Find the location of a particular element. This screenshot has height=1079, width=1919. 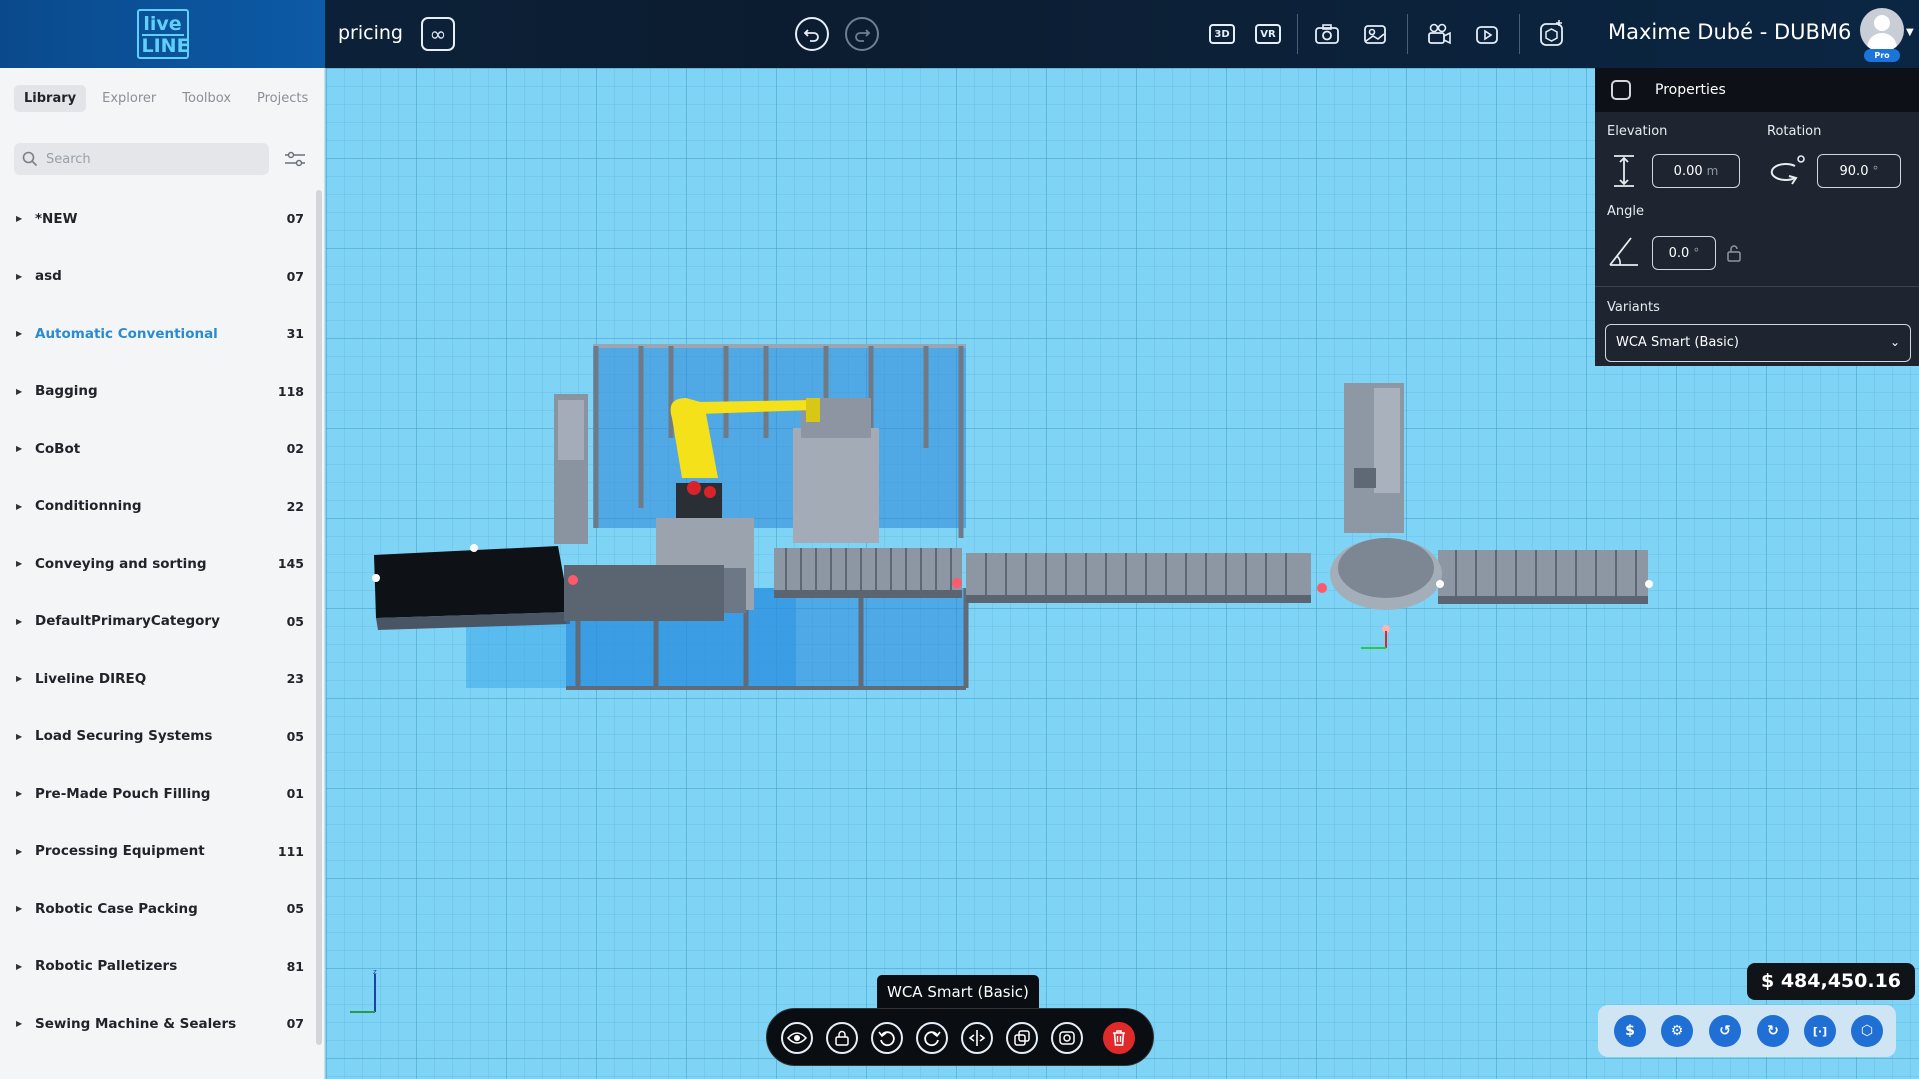

gallery-button is located at coordinates (1375, 34).